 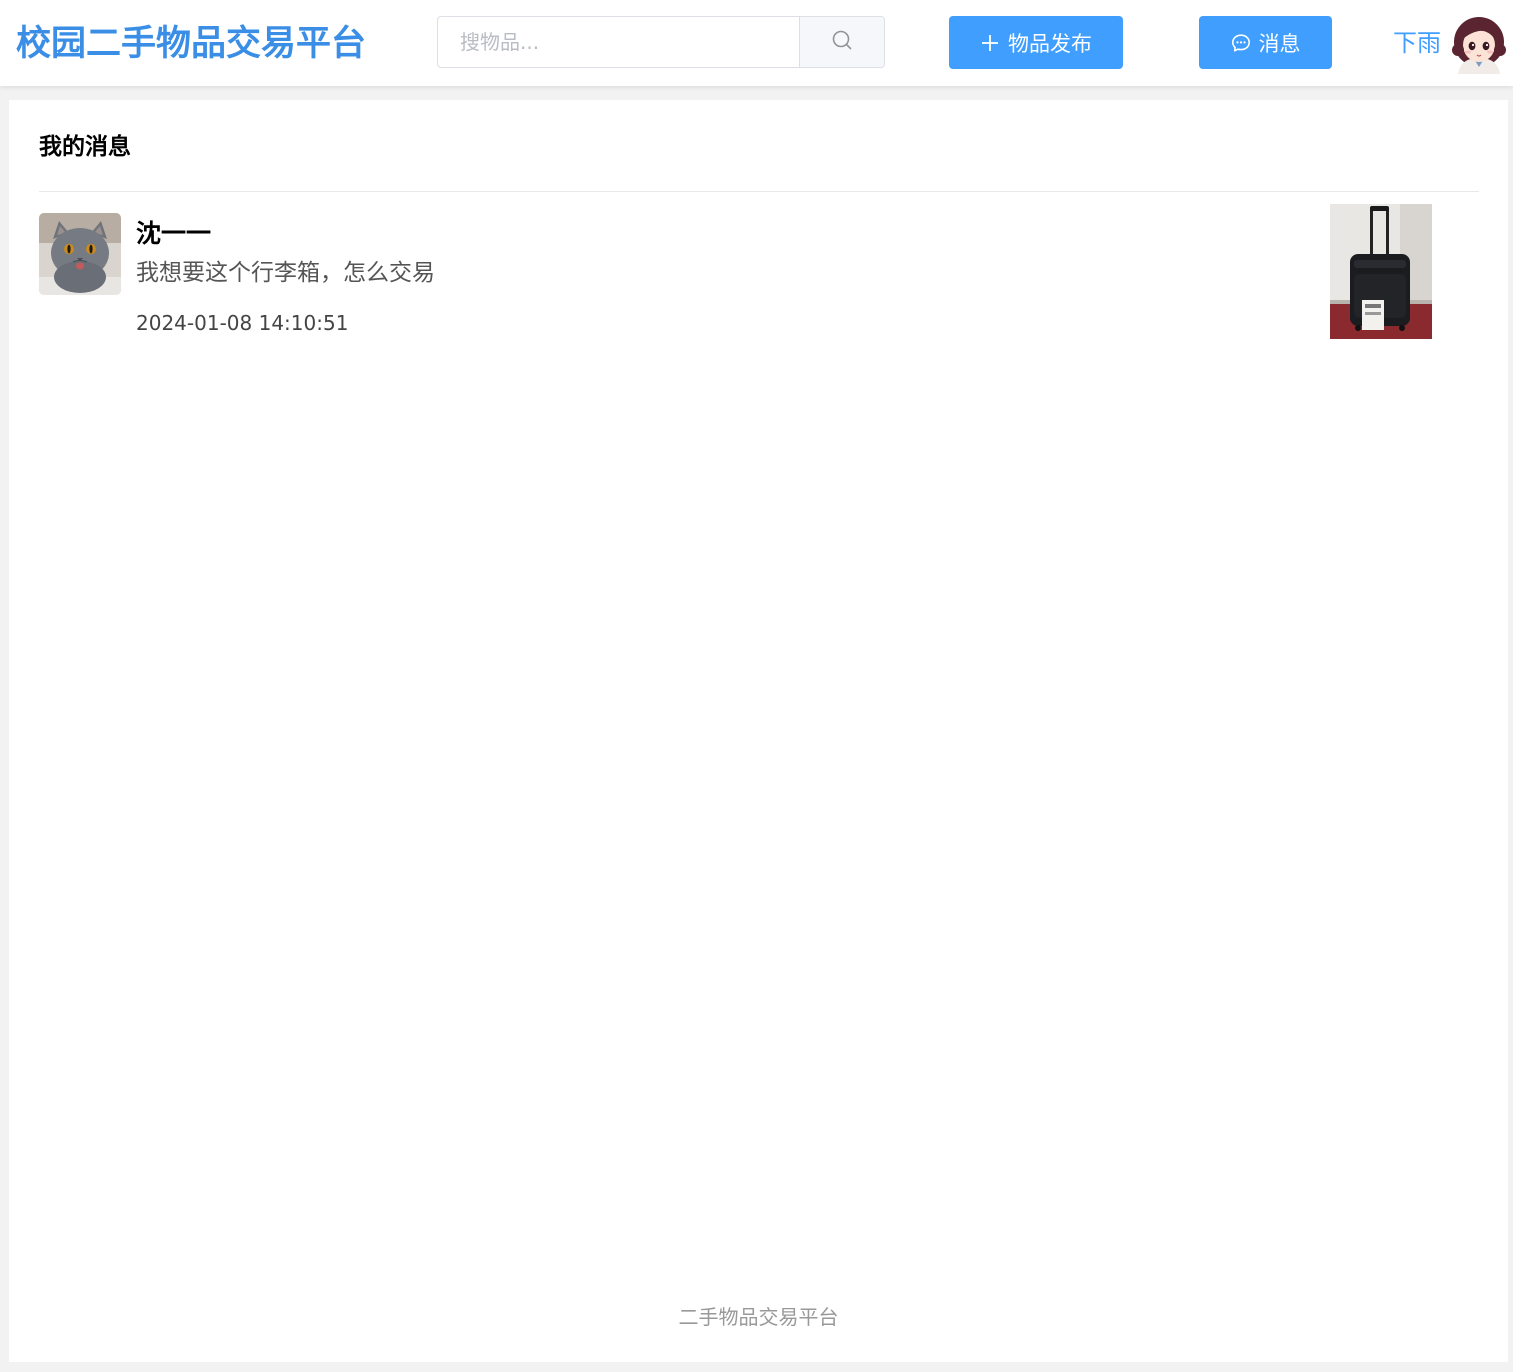 What do you see at coordinates (242, 323) in the screenshot?
I see `message-time: 2024-01-08 14:10:51` at bounding box center [242, 323].